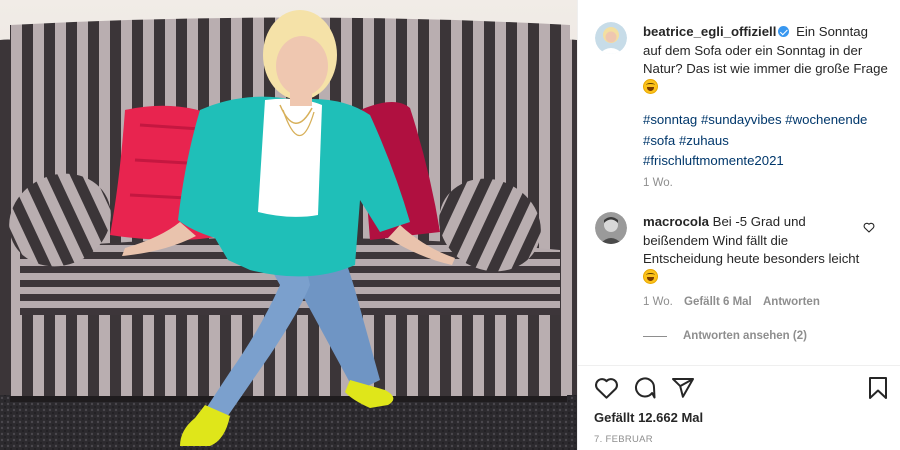 Image resolution: width=900 pixels, height=450 pixels. Describe the element at coordinates (606, 388) in the screenshot. I see `like-heart-icon` at that location.